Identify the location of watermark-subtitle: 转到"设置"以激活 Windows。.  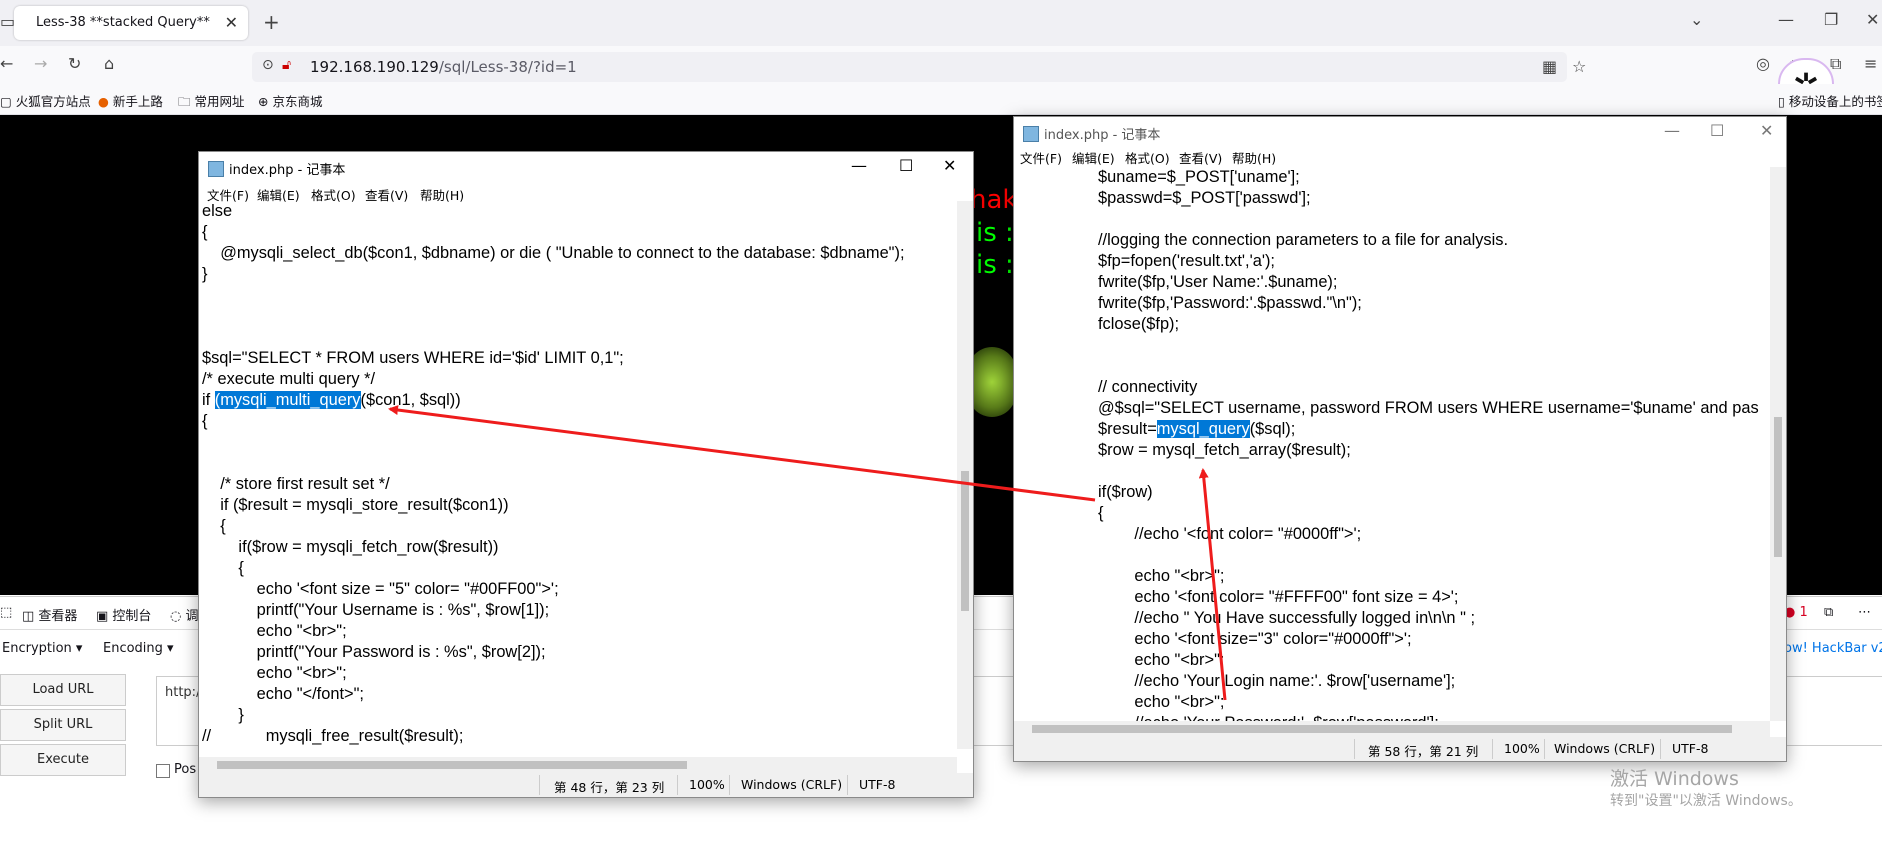
(1706, 801).